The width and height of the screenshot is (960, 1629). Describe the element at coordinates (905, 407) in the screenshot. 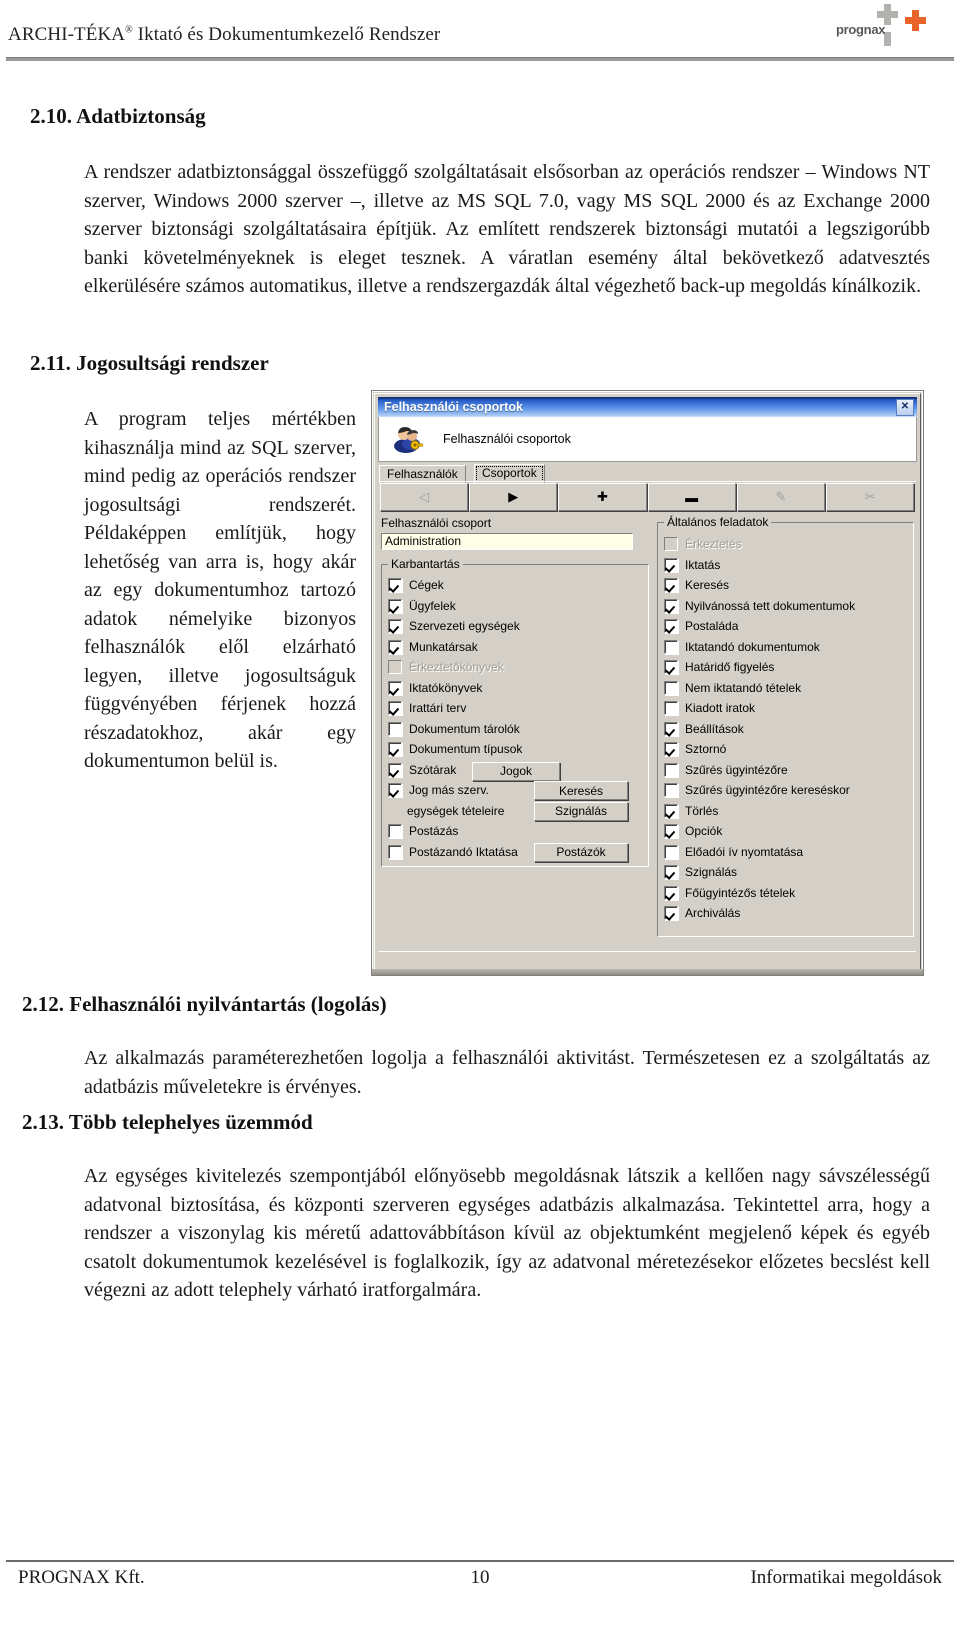

I see `close-icon: ✕` at that location.